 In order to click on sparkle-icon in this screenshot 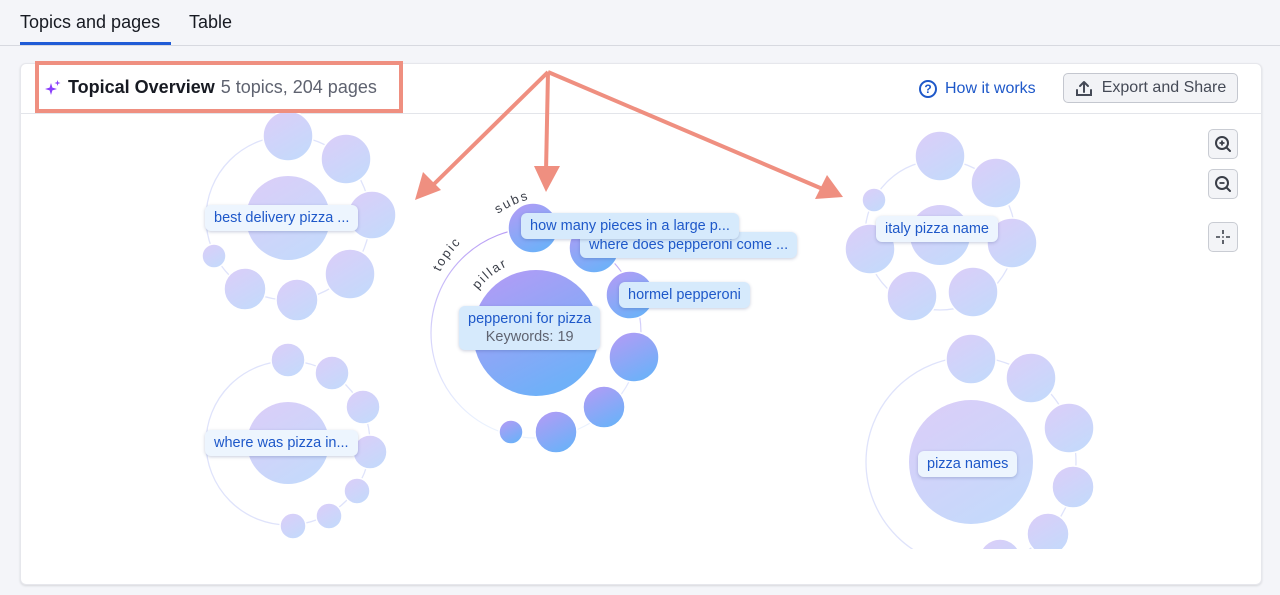, I will do `click(53, 87)`.